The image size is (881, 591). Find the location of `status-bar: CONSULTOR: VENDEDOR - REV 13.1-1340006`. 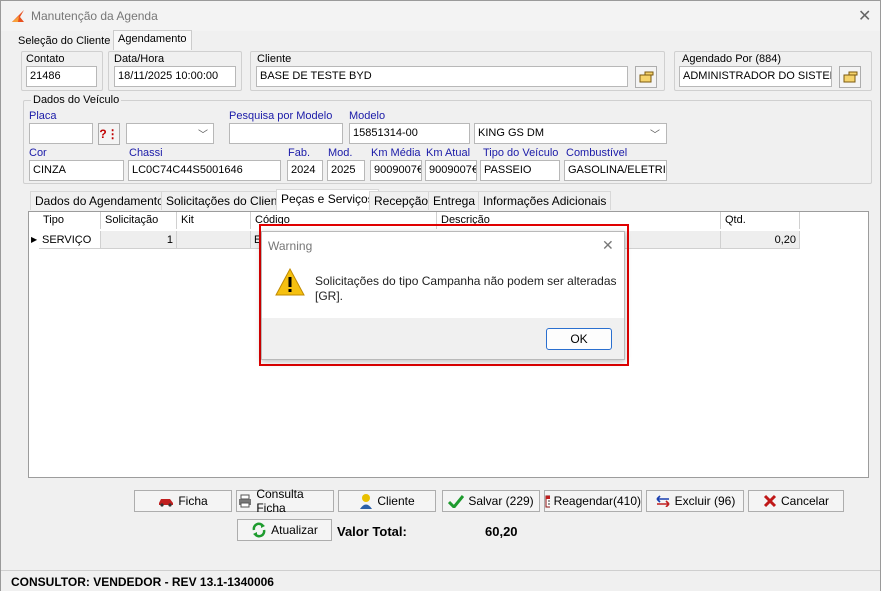

status-bar: CONSULTOR: VENDEDOR - REV 13.1-1340006 is located at coordinates (440, 580).